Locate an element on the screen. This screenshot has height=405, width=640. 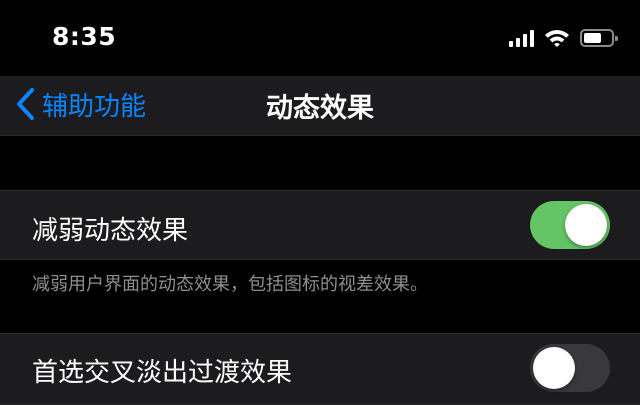
page-title: 动态效果 is located at coordinates (320, 108).